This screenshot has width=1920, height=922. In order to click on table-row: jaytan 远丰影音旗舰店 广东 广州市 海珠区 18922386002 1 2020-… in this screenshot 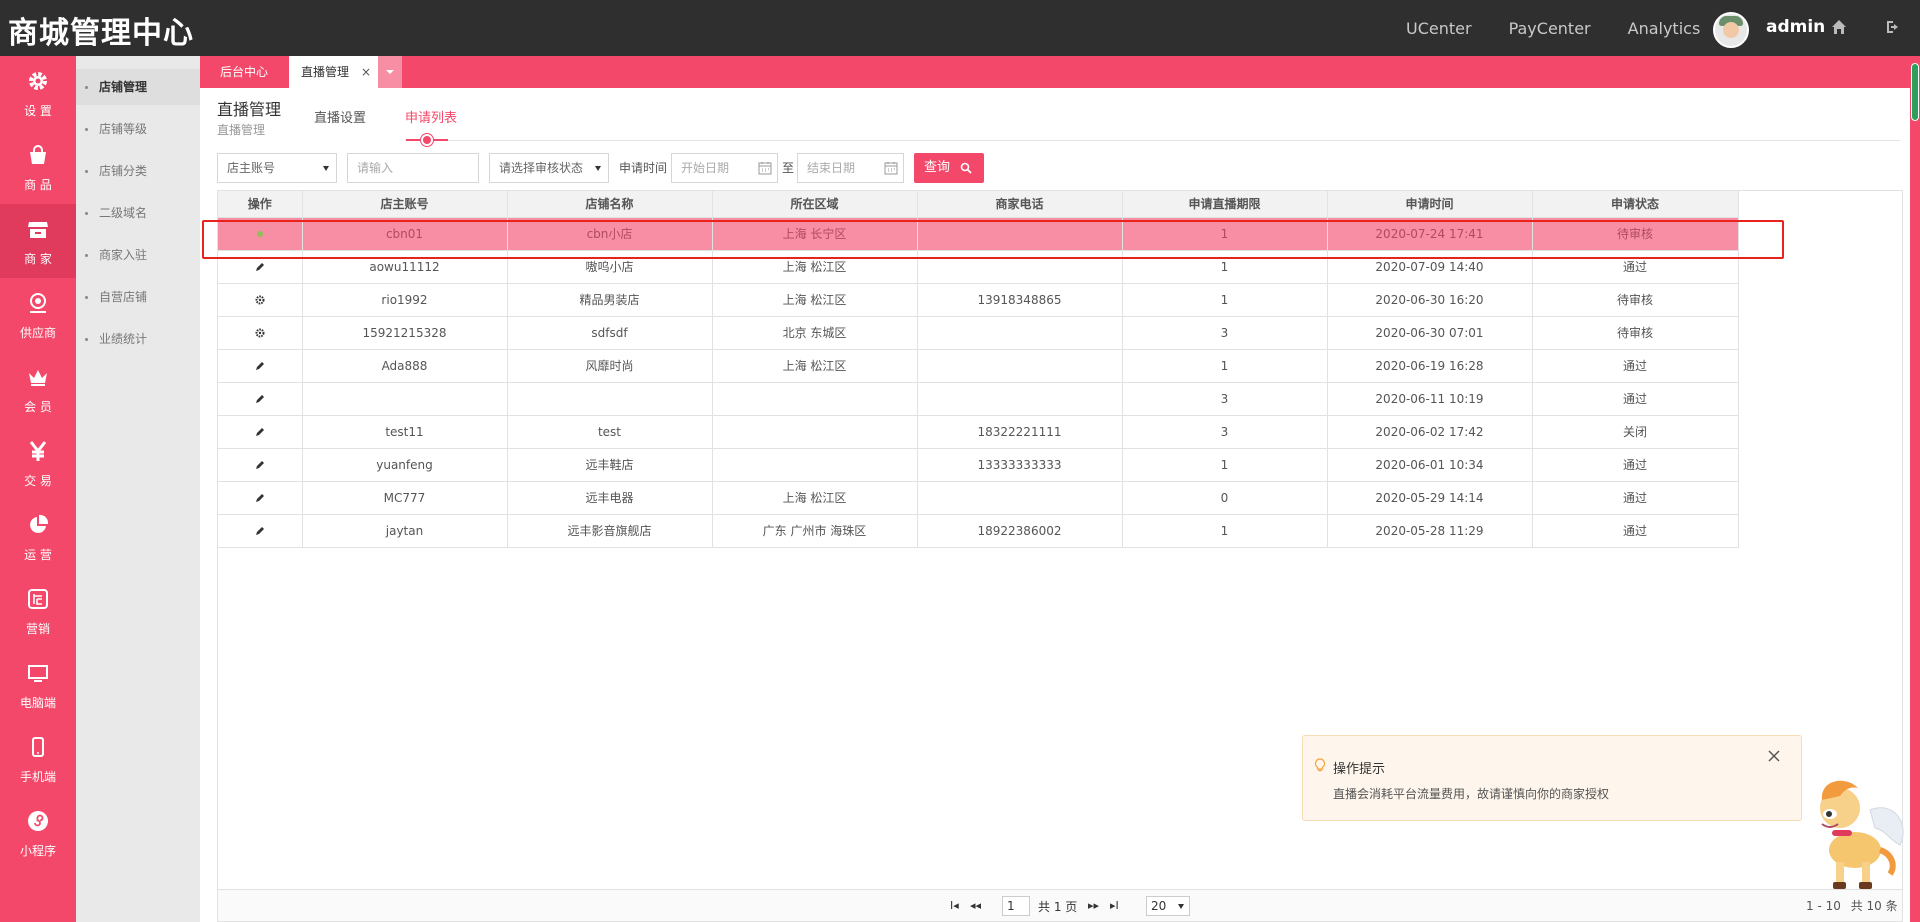, I will do `click(978, 531)`.